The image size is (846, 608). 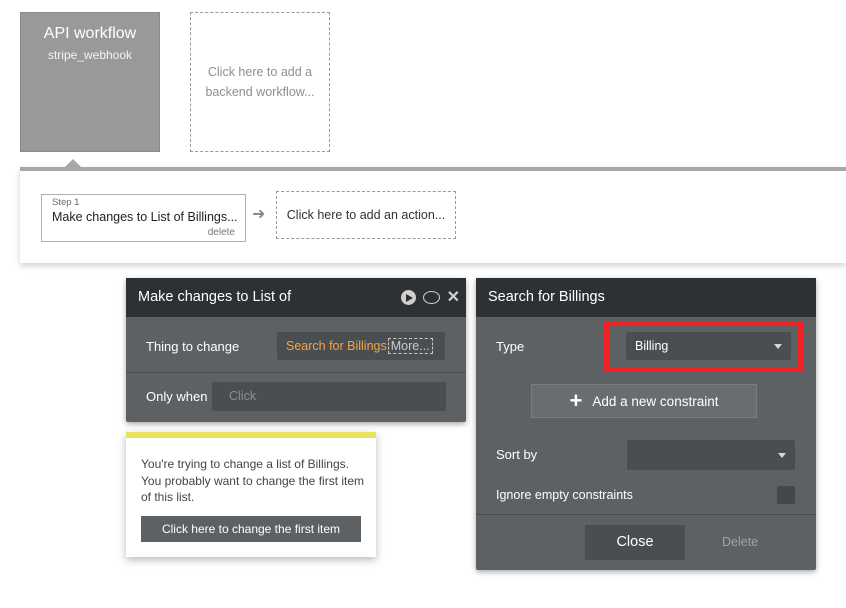 I want to click on ignore-empty-label: Ignore empty constraints, so click(x=564, y=495).